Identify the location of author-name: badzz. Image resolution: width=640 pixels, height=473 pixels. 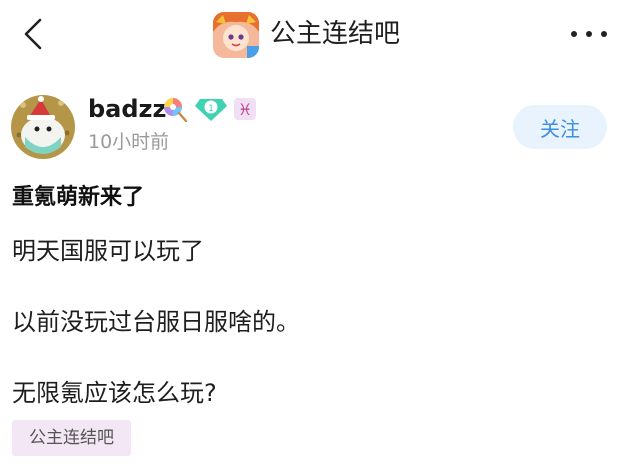
(127, 109).